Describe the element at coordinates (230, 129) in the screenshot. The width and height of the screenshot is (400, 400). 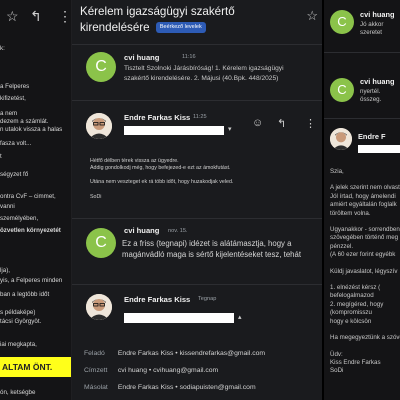
I see `chevron-down-icon: ▾` at that location.